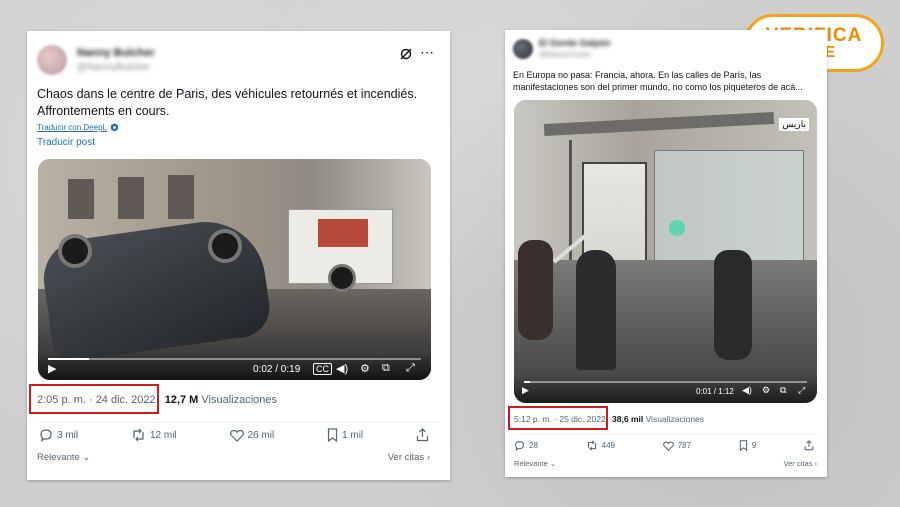 The height and width of the screenshot is (507, 900). Describe the element at coordinates (665, 389) in the screenshot. I see `video-controls: ▶ 0:01 / 1:12 ◀) ⚙ ⧉ ⤢` at that location.